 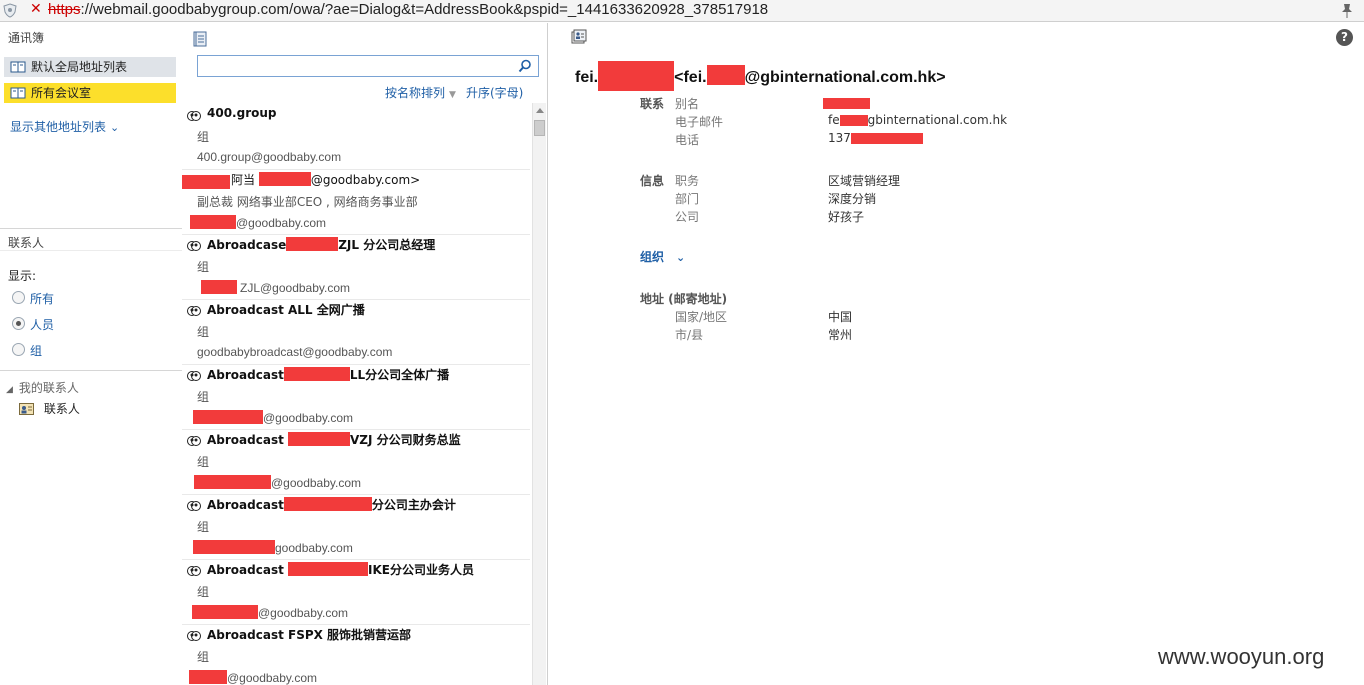 What do you see at coordinates (684, 299) in the screenshot?
I see `section-address: 地址 (邮寄地址)` at bounding box center [684, 299].